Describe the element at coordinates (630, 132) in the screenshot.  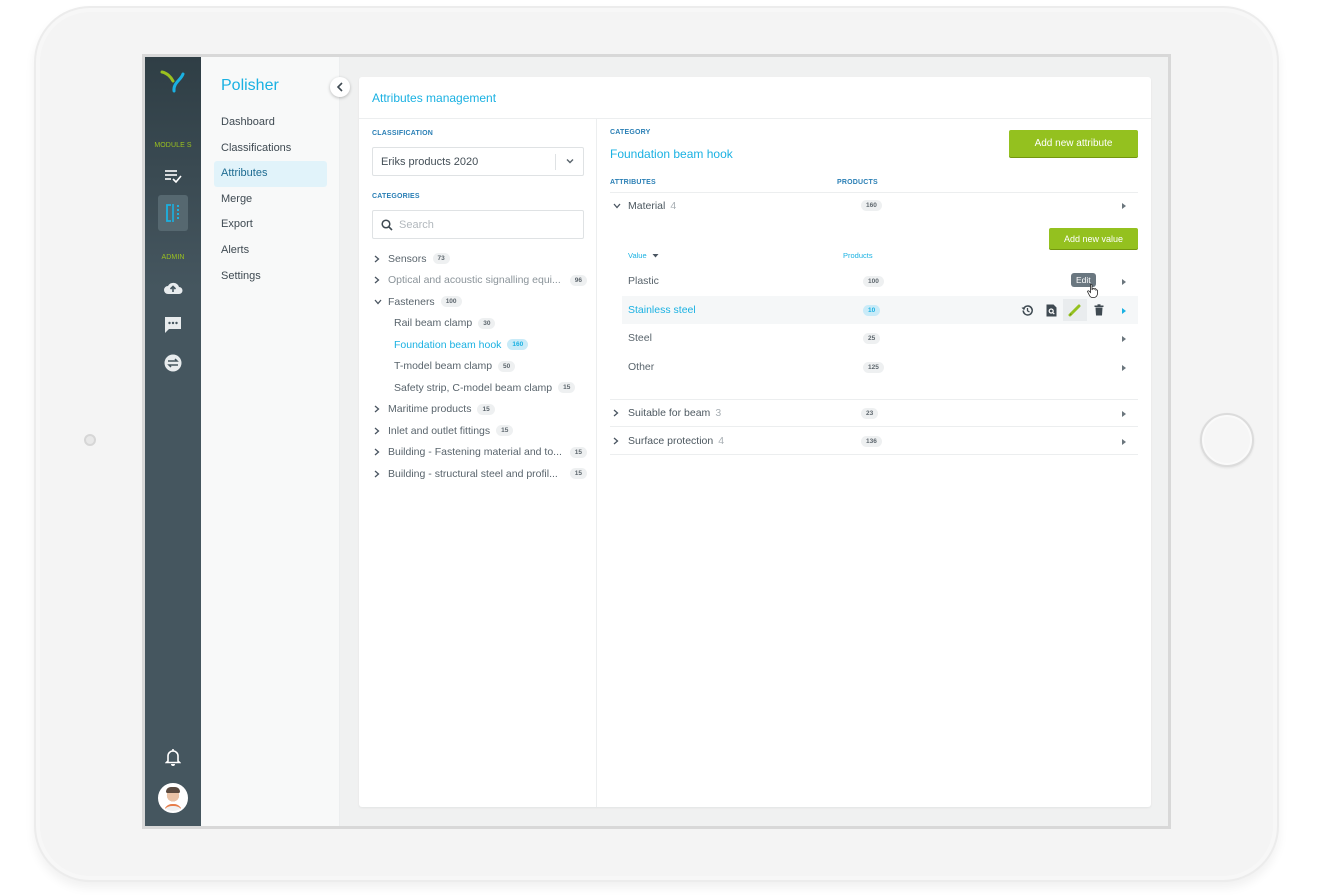
I see `category-label: CATEGORY` at that location.